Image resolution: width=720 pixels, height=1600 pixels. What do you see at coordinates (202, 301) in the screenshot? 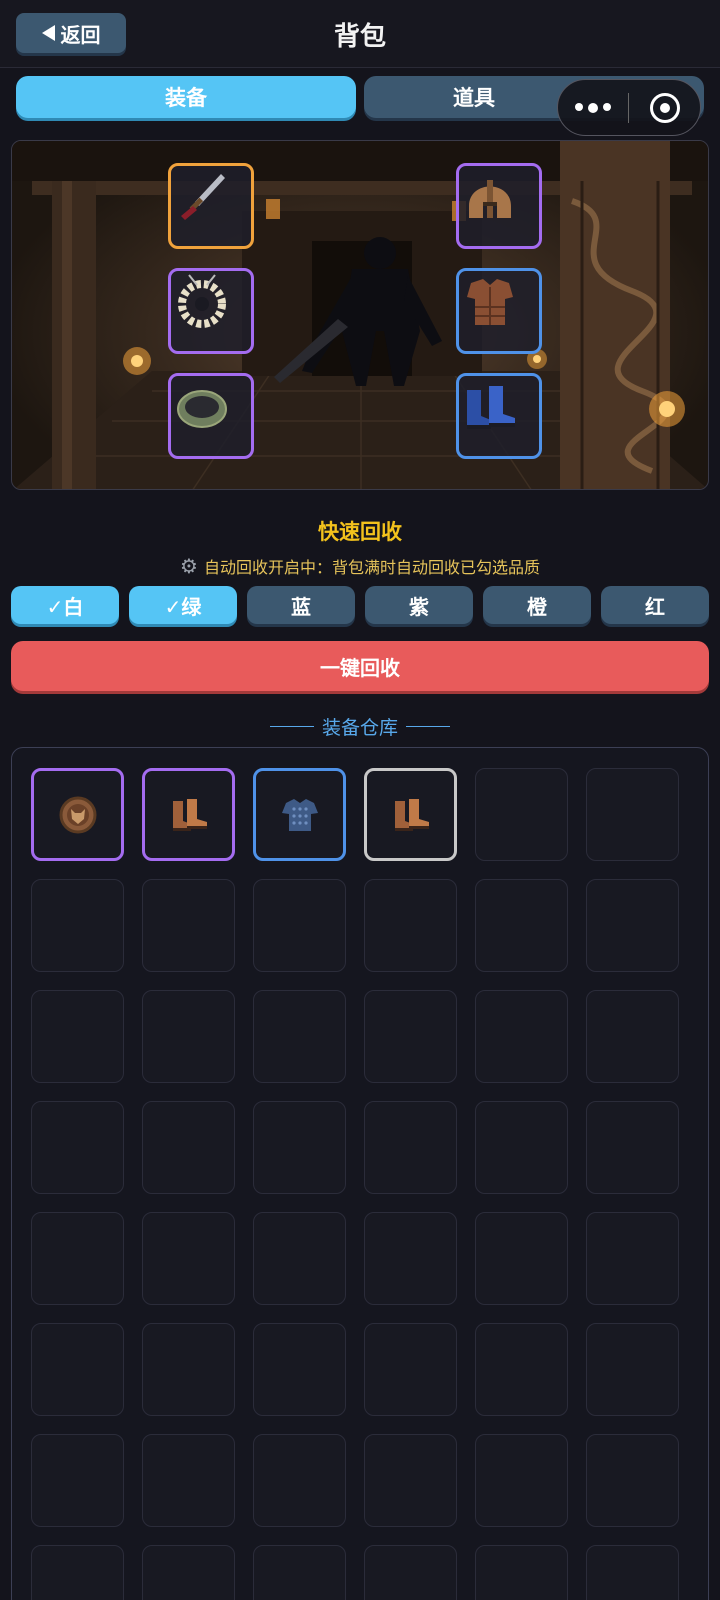
I see `bone-necklace-icon` at bounding box center [202, 301].